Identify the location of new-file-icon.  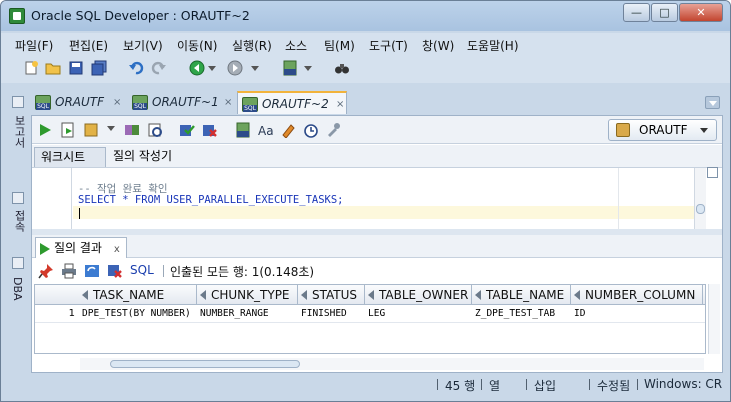
(31, 68).